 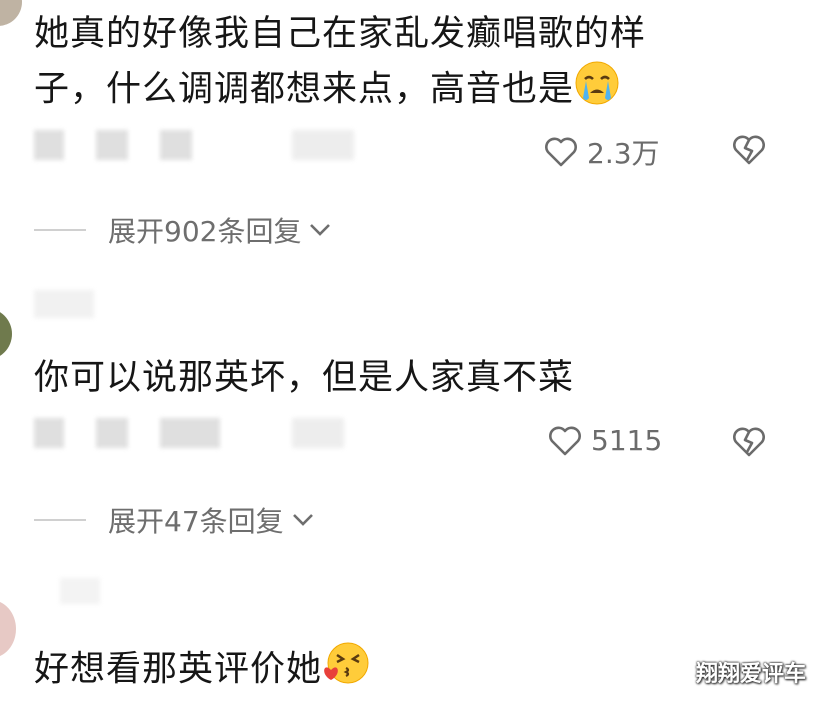 I want to click on expand-replies-label: 展开902条回复, so click(x=205, y=231).